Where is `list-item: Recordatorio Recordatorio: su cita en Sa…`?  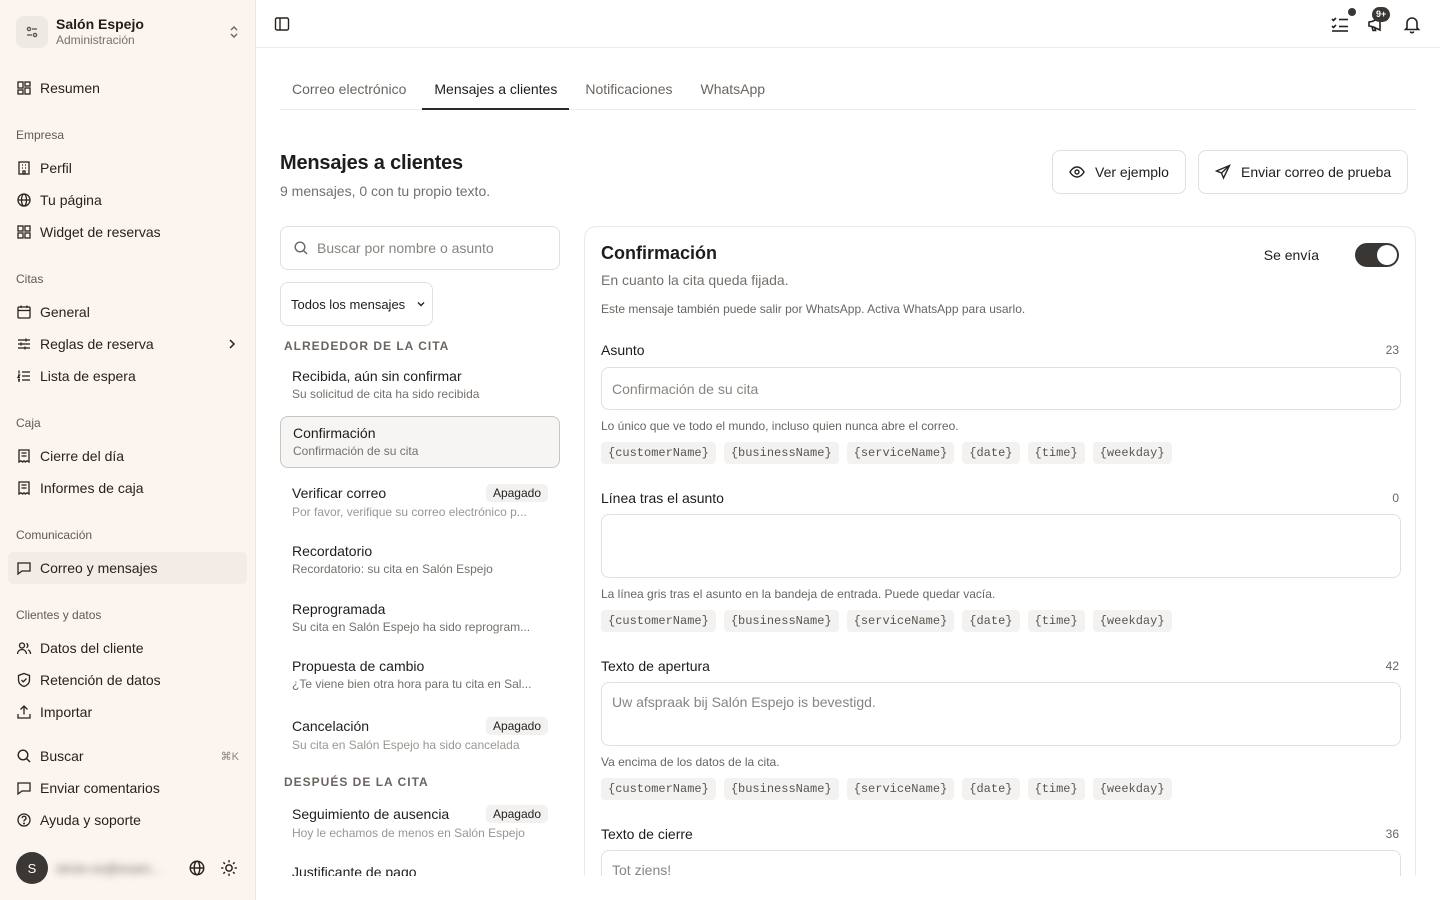 list-item: Recordatorio Recordatorio: su cita en Sa… is located at coordinates (420, 561).